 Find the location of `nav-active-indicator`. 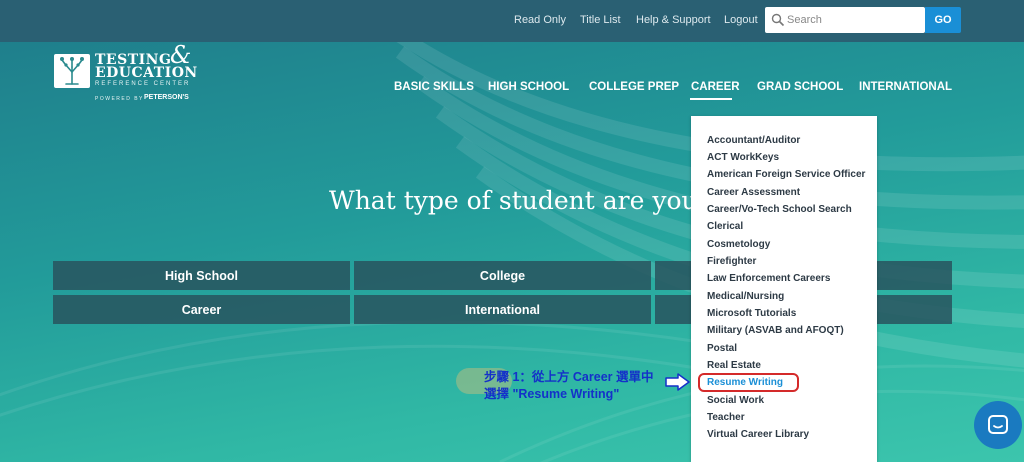

nav-active-indicator is located at coordinates (711, 99).